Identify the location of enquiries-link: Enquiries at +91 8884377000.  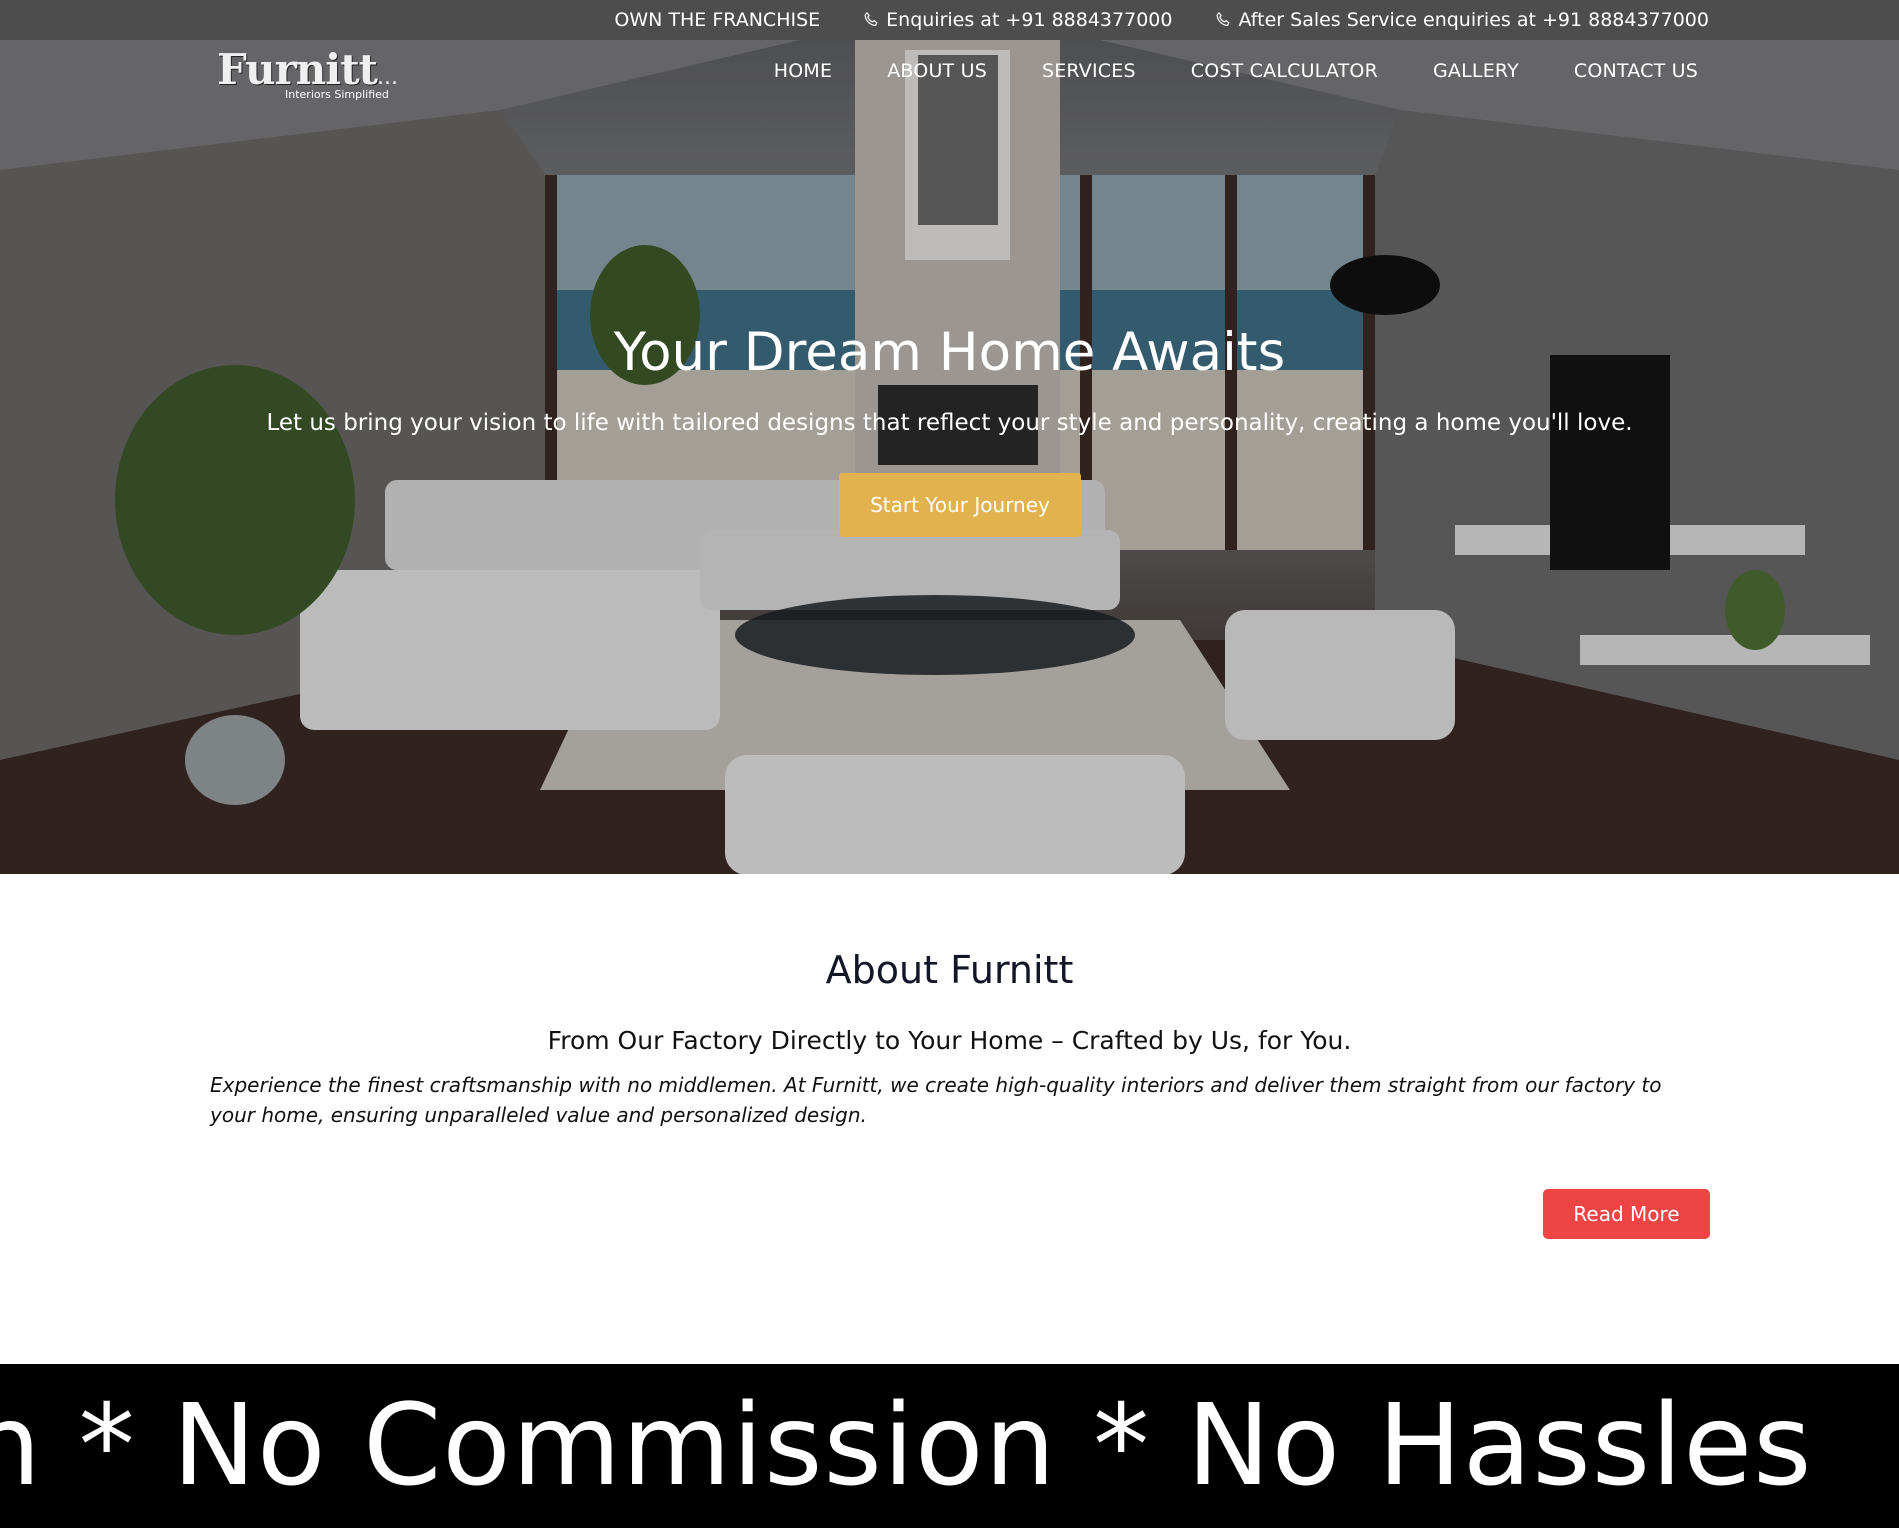
(1017, 20).